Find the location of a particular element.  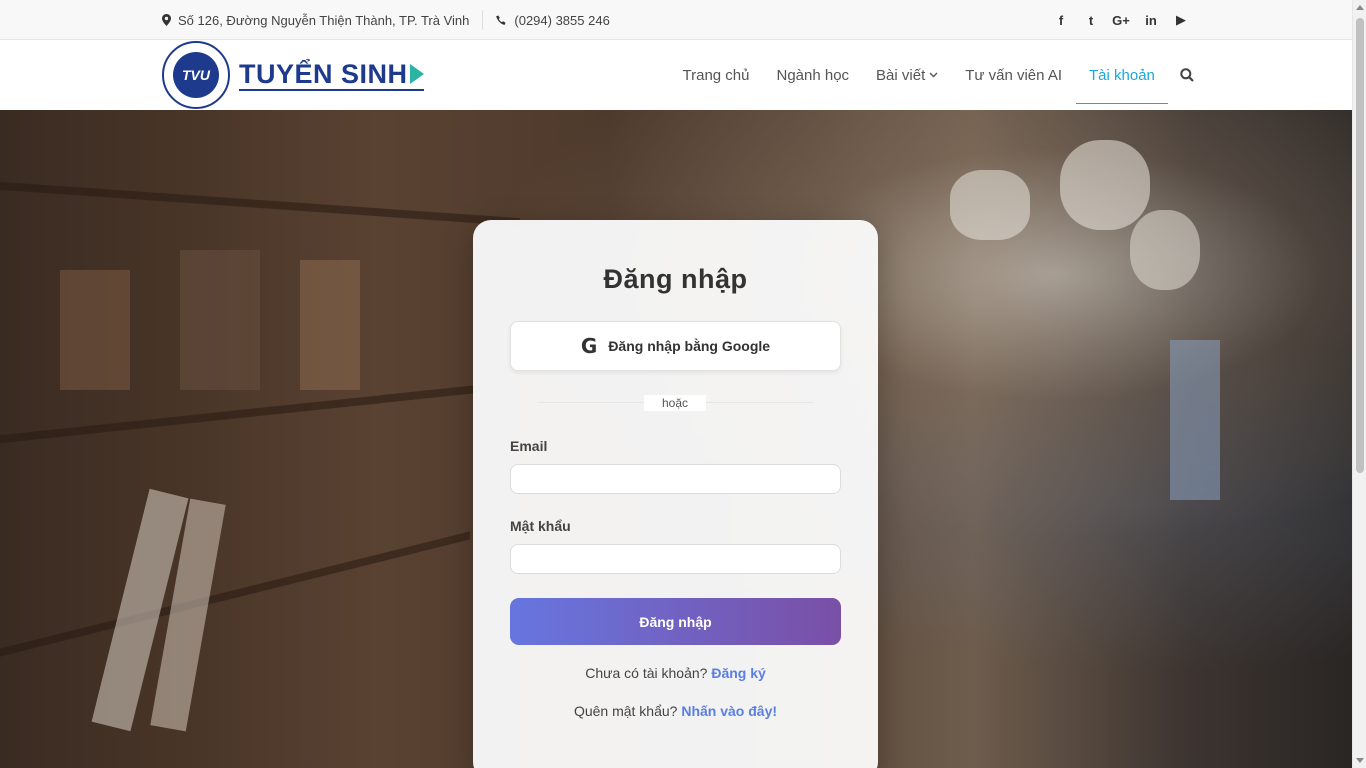

phone-text: (0294) 3855 246 is located at coordinates (561, 20).